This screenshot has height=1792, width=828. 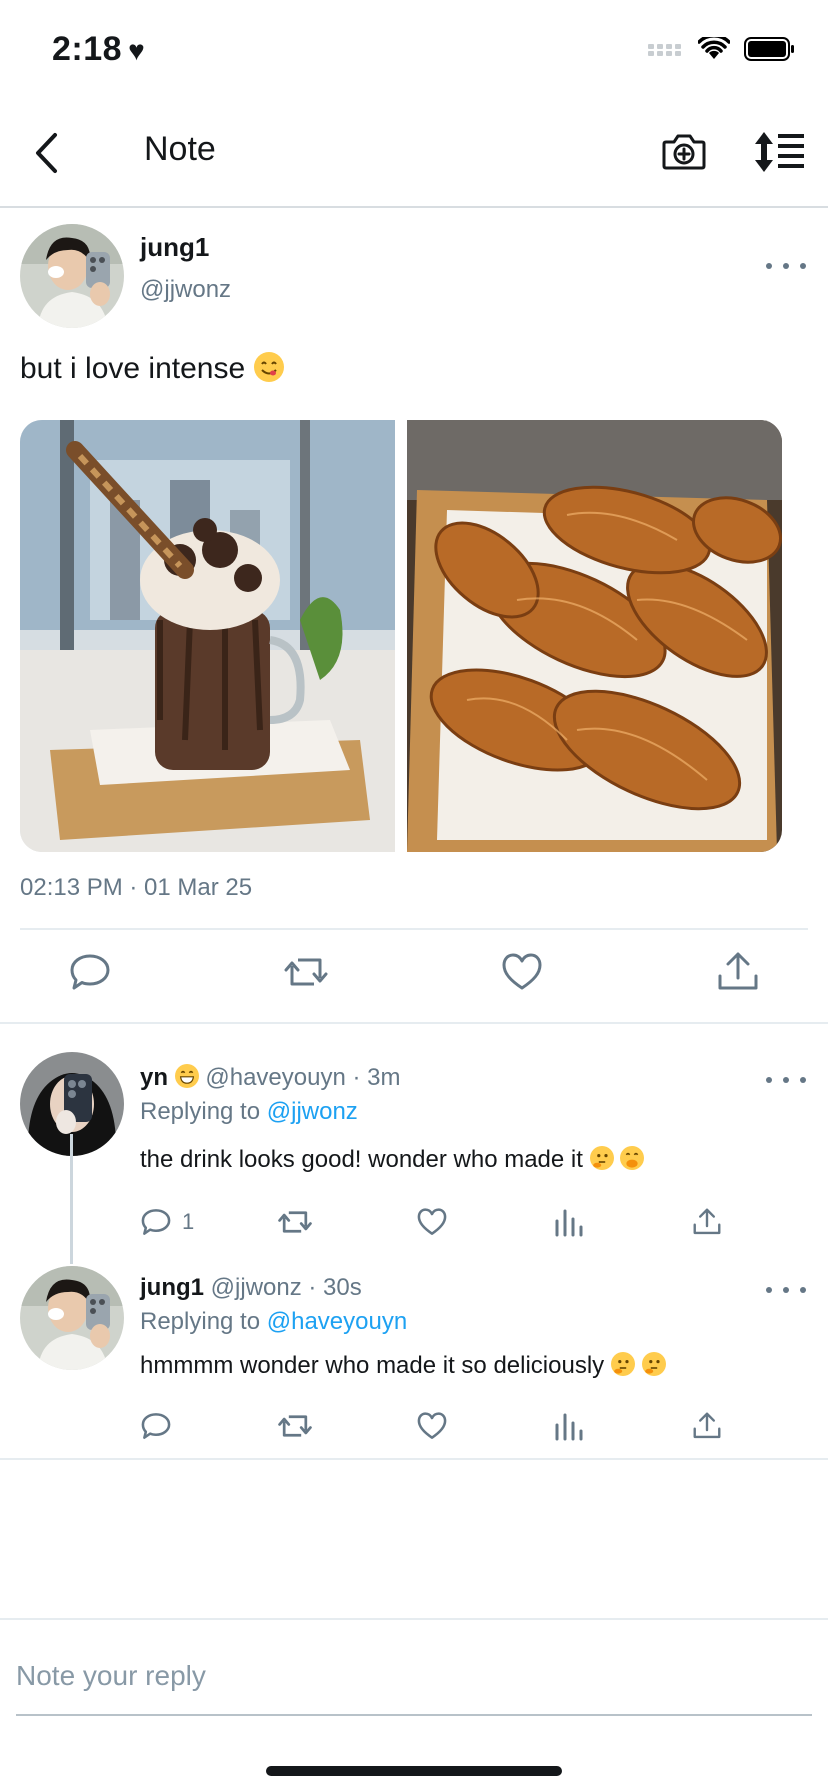 What do you see at coordinates (414, 1619) in the screenshot?
I see `compose-divider` at bounding box center [414, 1619].